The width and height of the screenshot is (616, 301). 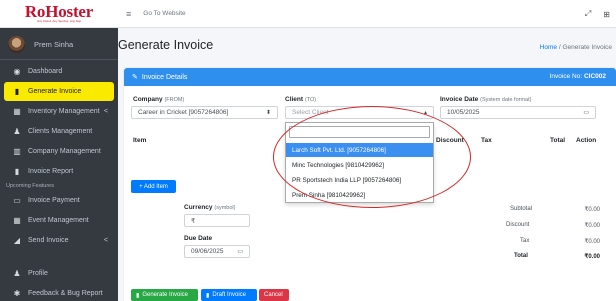 What do you see at coordinates (38, 273) in the screenshot?
I see `sidebar-item-label: Profile` at bounding box center [38, 273].